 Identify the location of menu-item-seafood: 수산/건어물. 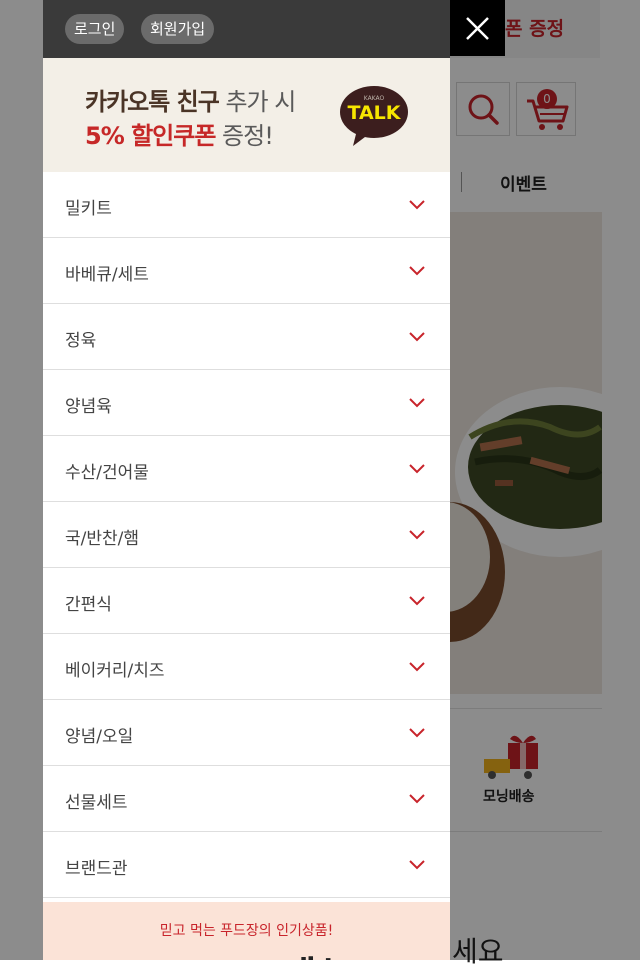
(246, 469).